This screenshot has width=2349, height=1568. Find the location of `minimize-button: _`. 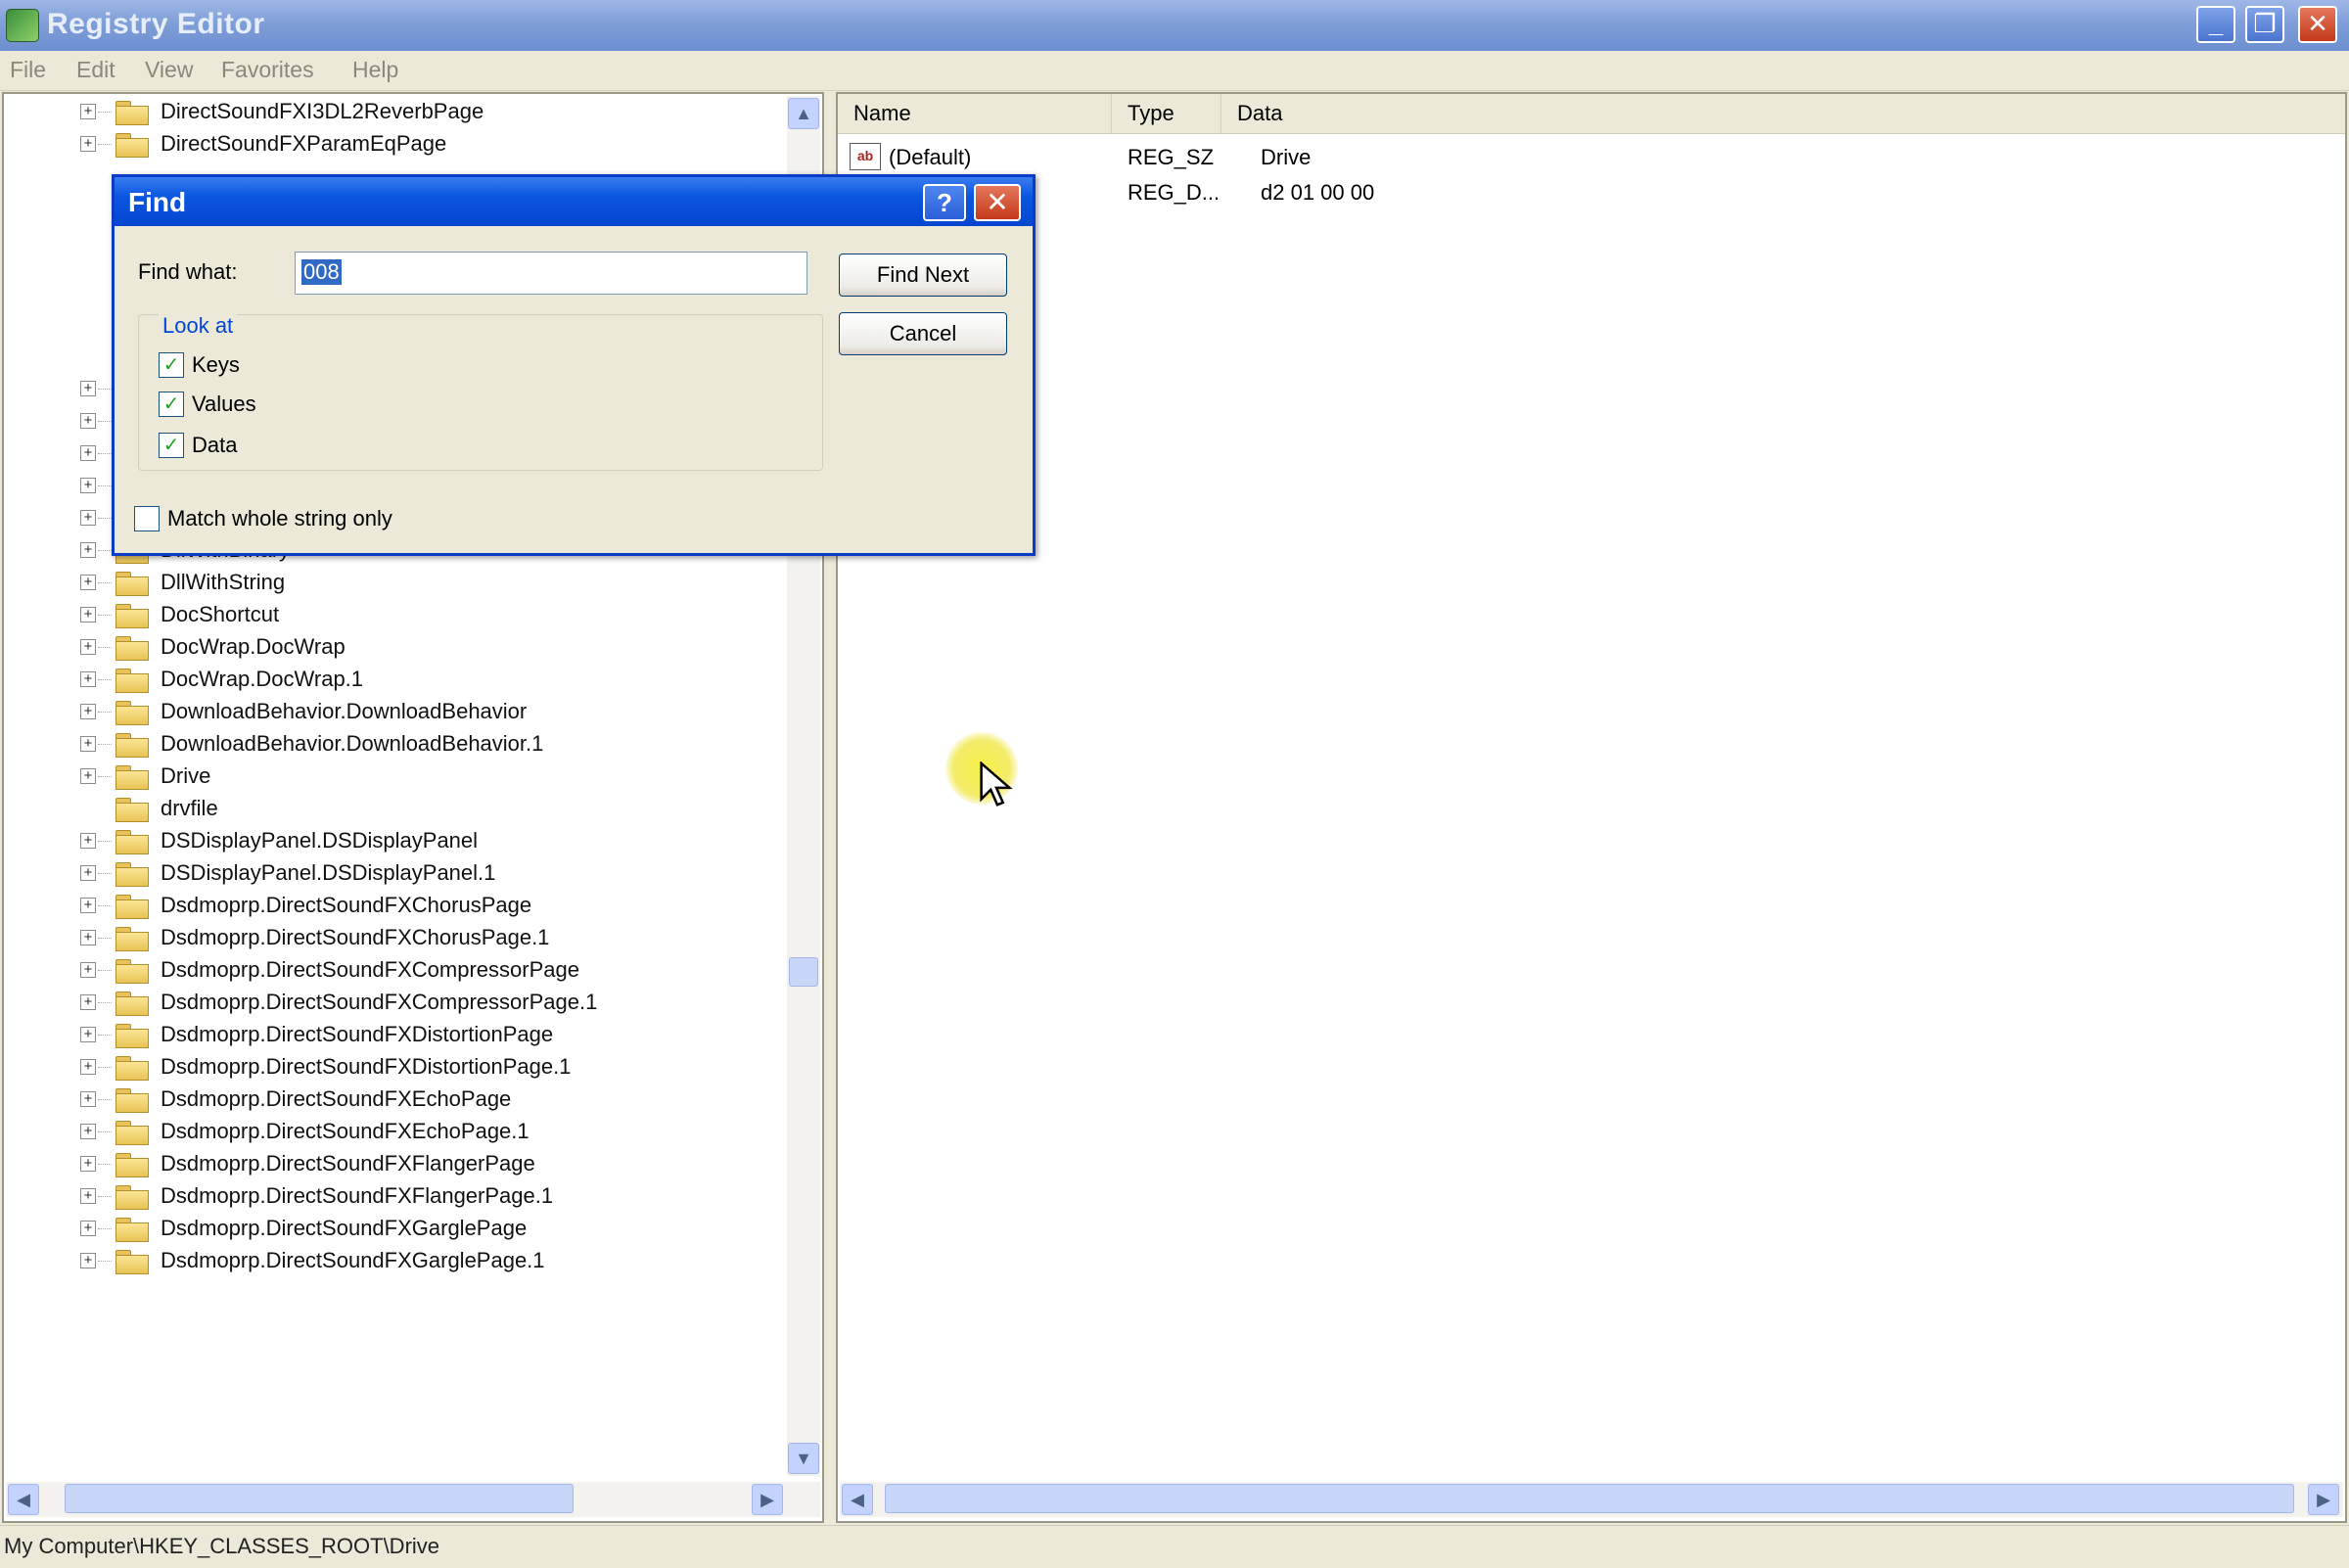

minimize-button: _ is located at coordinates (2216, 24).